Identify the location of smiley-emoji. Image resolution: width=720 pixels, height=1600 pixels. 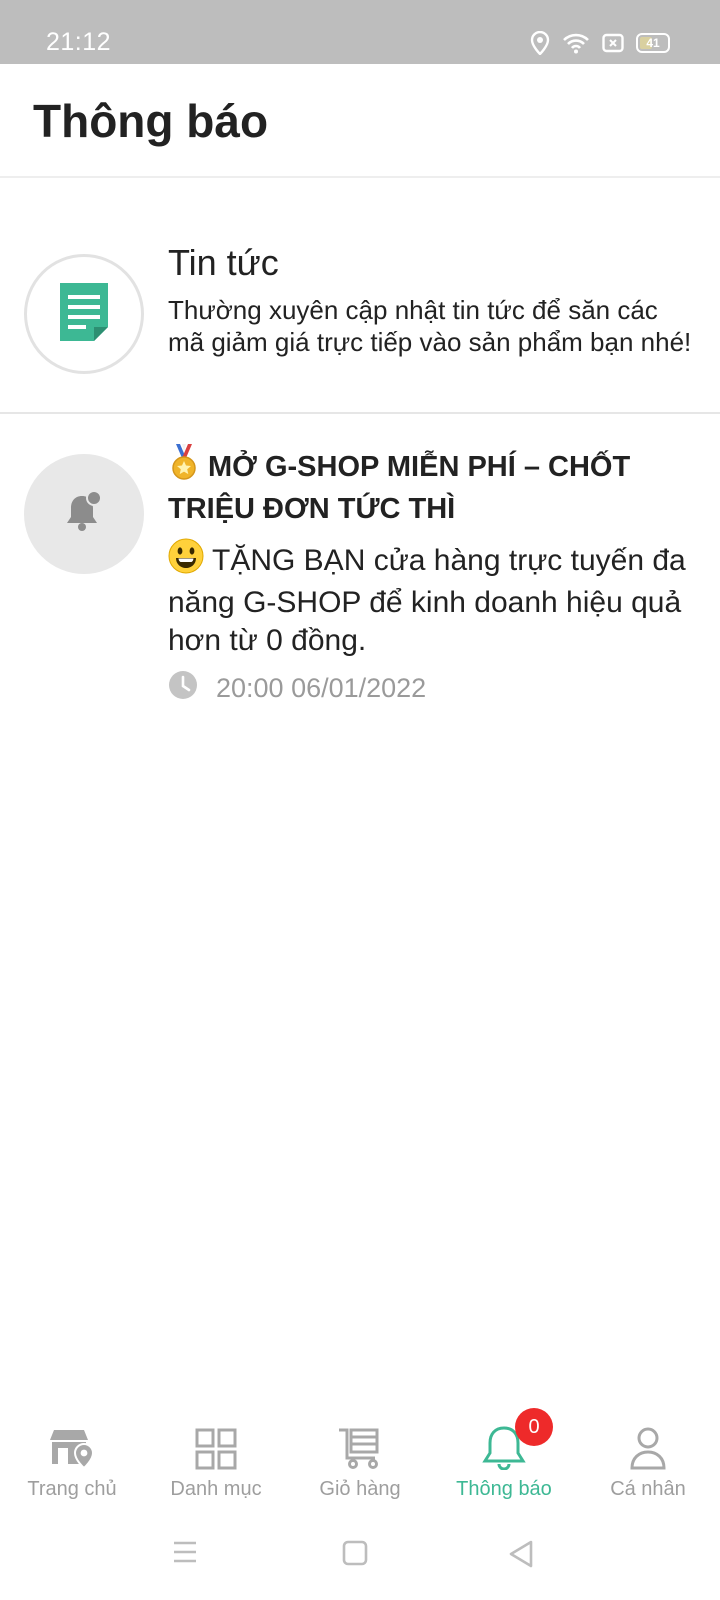
(186, 561).